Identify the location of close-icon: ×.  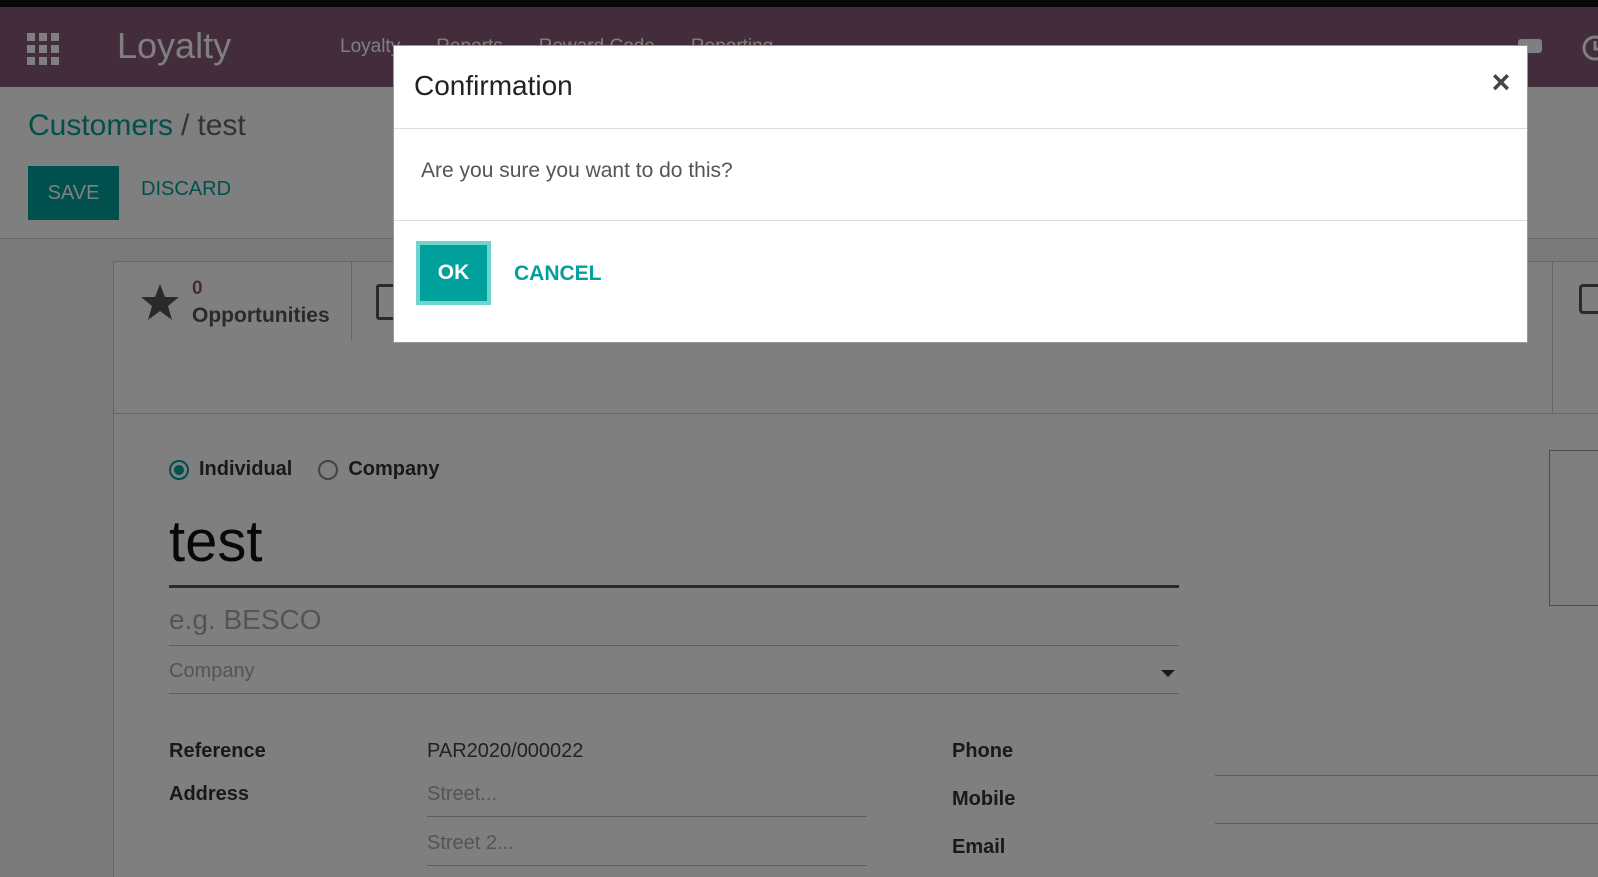
(1501, 82).